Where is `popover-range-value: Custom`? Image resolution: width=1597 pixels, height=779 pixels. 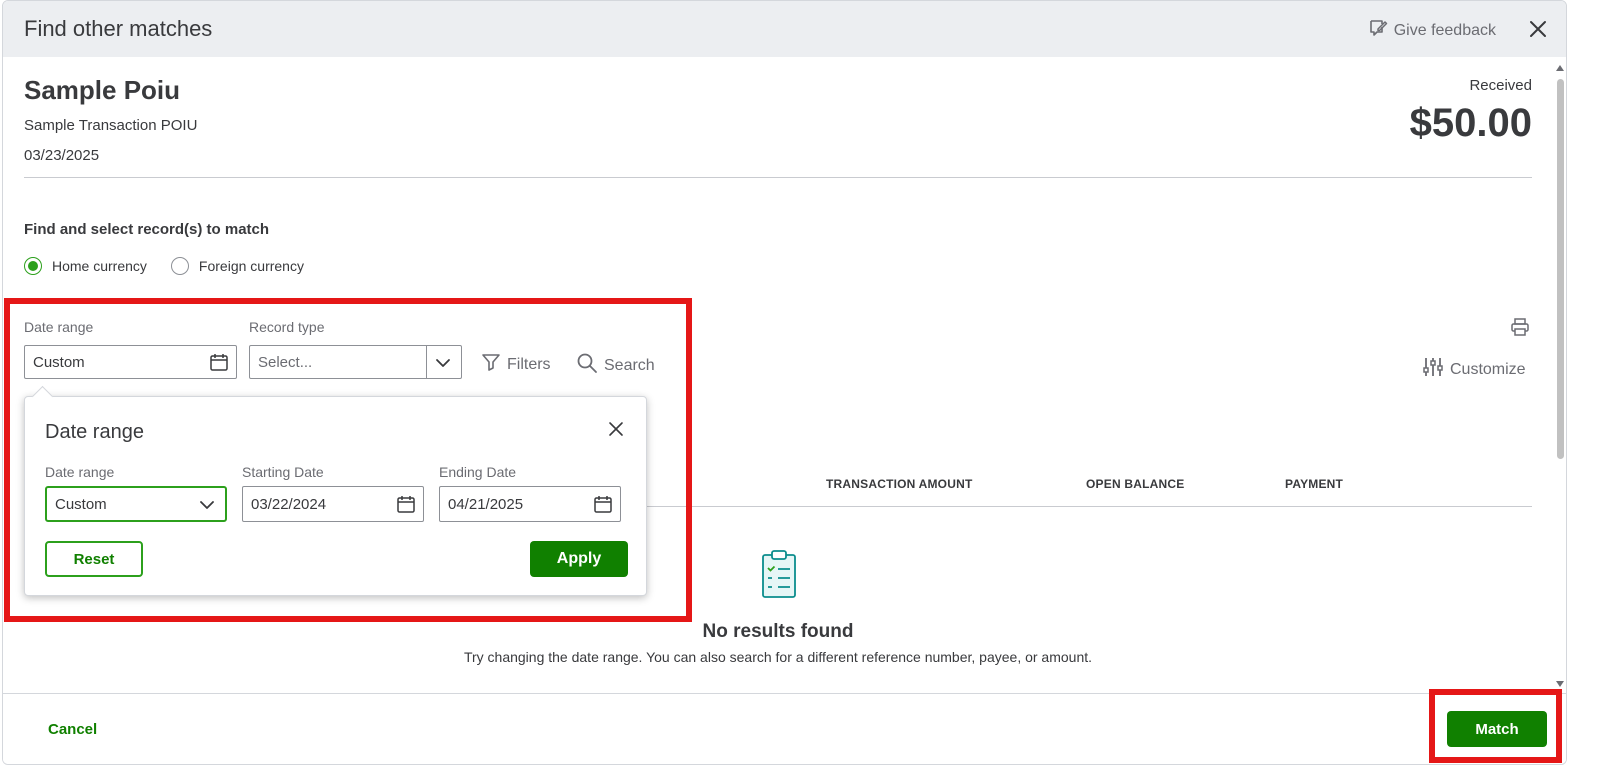
popover-range-value: Custom is located at coordinates (81, 504).